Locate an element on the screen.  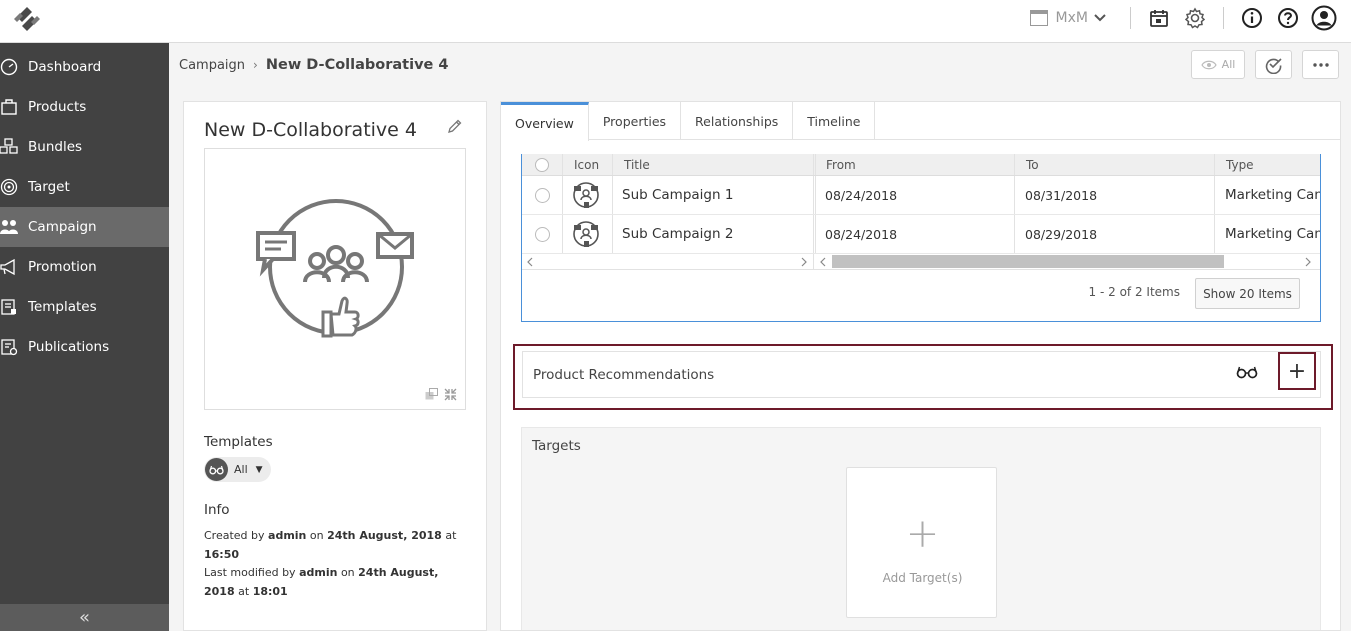
check-status-button is located at coordinates (1273, 64).